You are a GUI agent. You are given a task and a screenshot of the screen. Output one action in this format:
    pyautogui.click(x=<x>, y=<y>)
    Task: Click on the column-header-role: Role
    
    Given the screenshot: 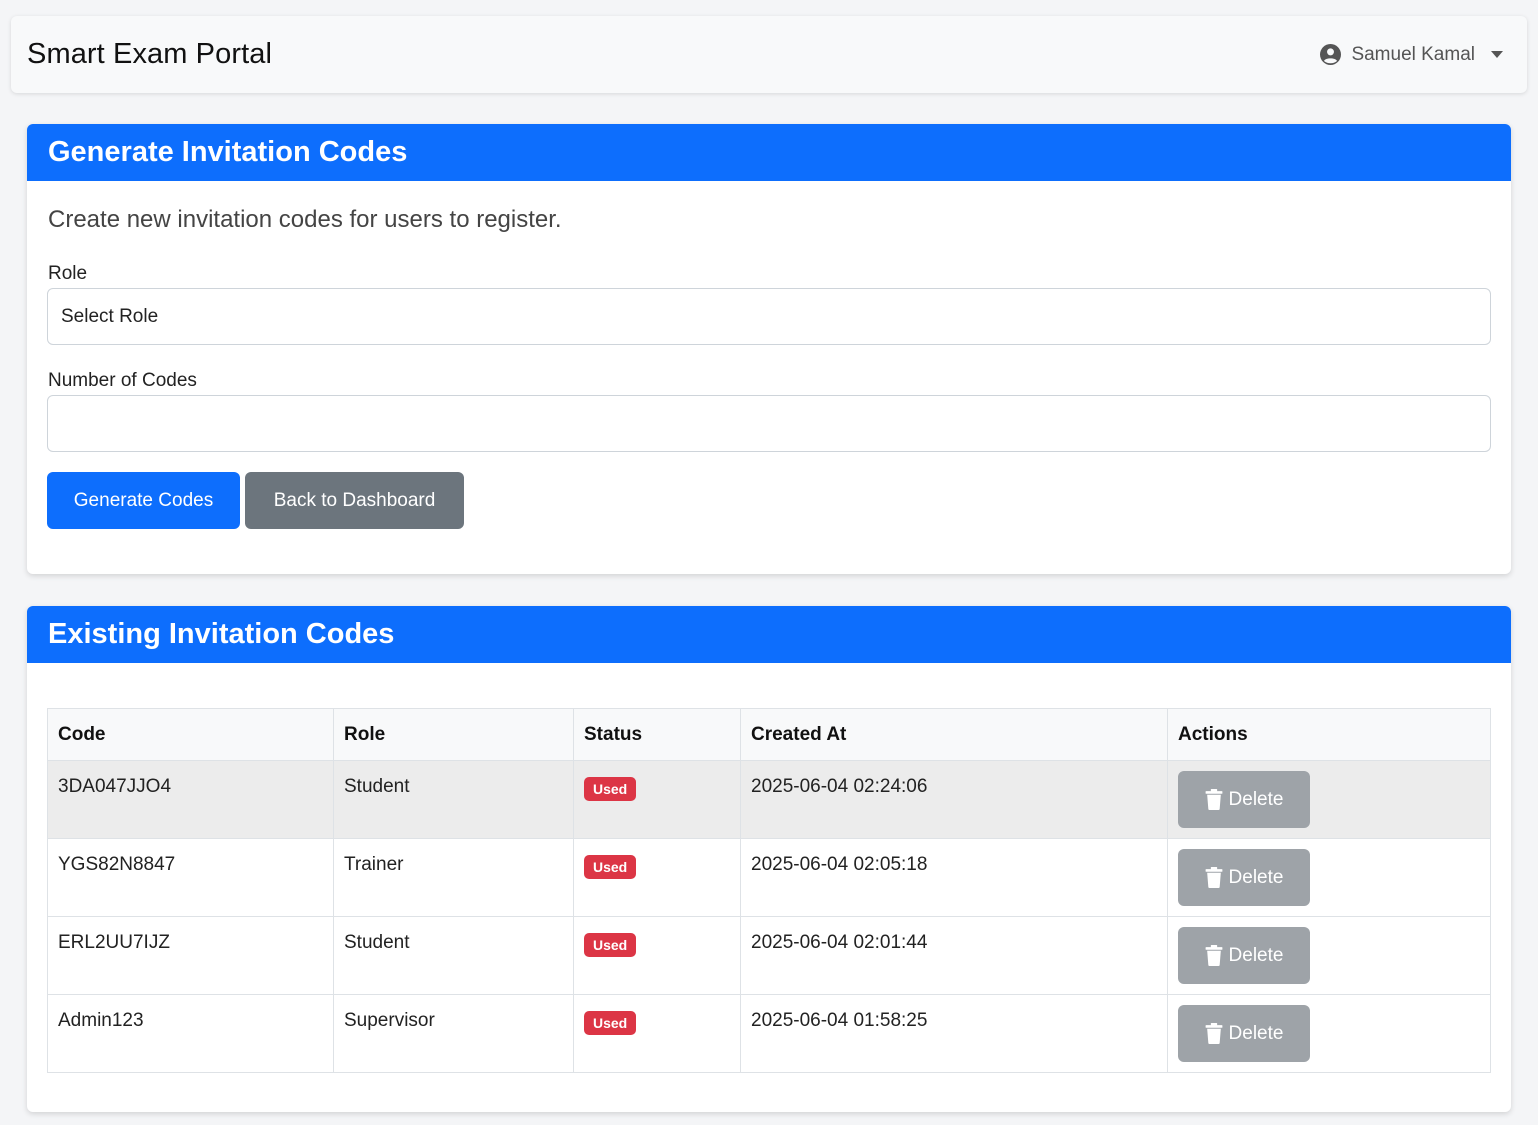 What is the action you would take?
    pyautogui.click(x=453, y=734)
    